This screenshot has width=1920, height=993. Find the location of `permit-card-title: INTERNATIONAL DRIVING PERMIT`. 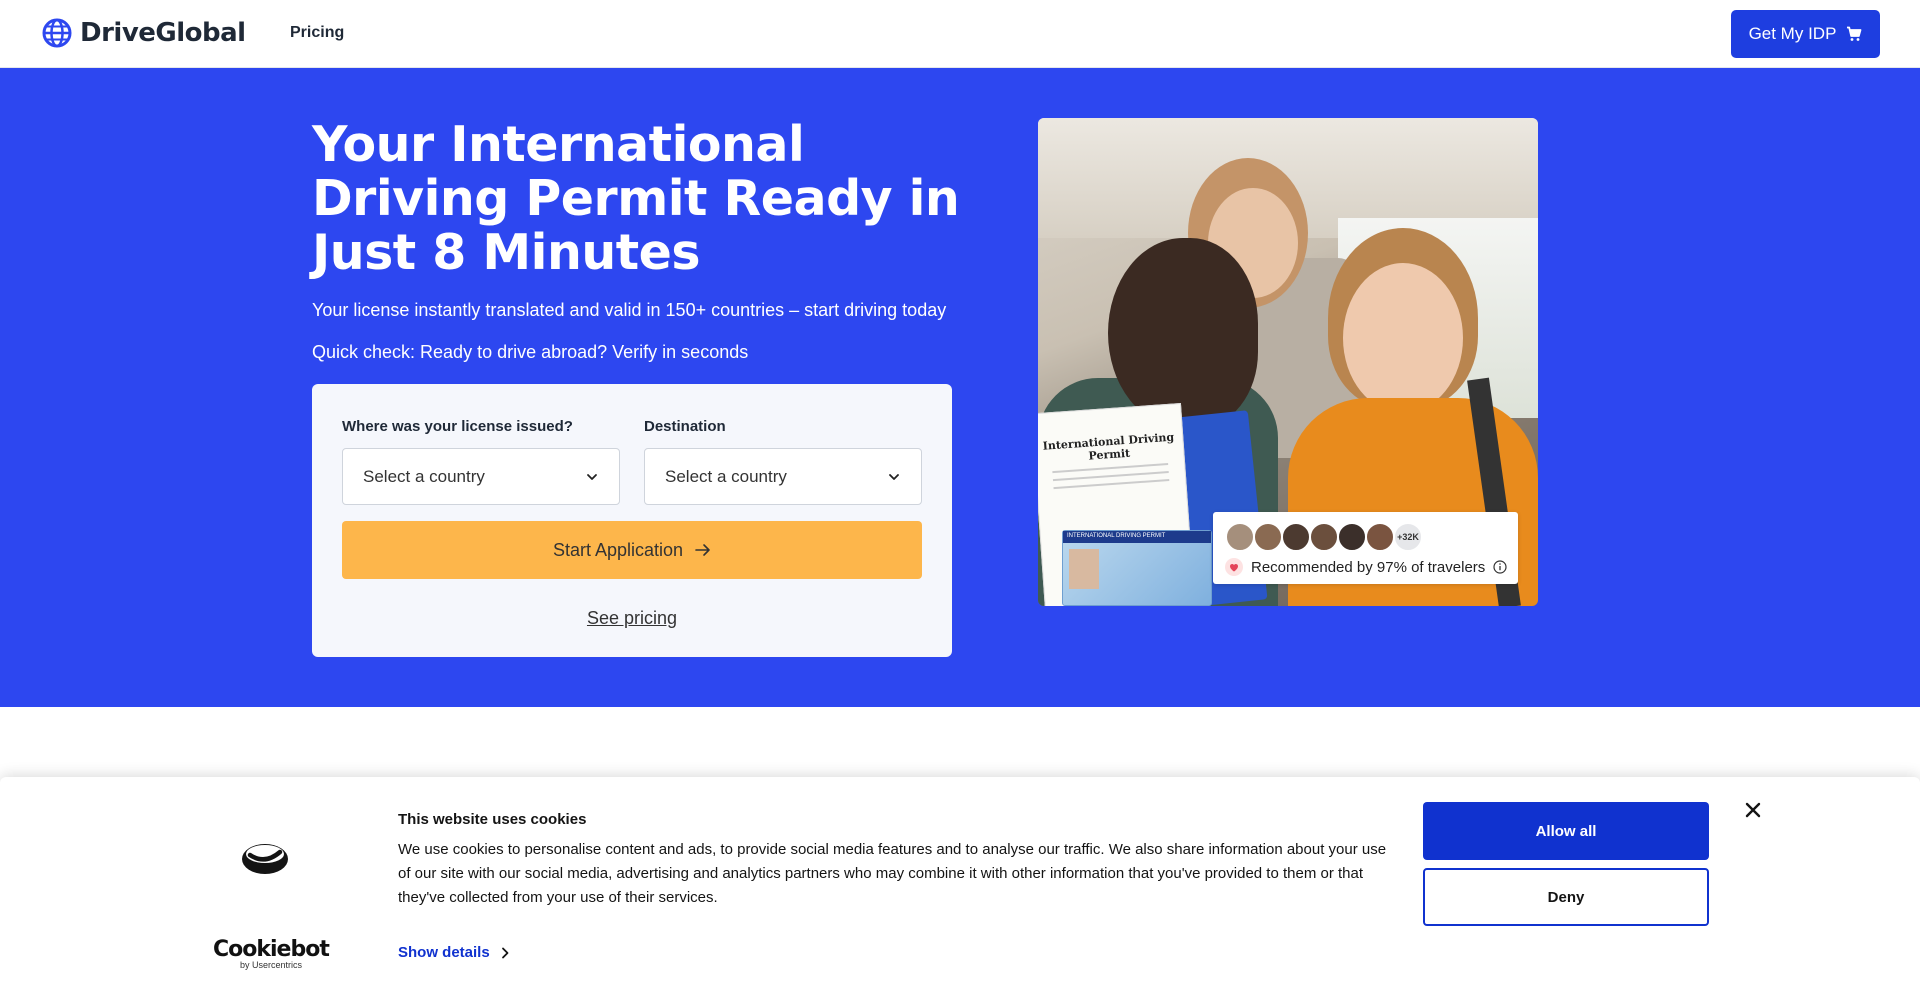

permit-card-title: INTERNATIONAL DRIVING PERMIT is located at coordinates (1137, 537).